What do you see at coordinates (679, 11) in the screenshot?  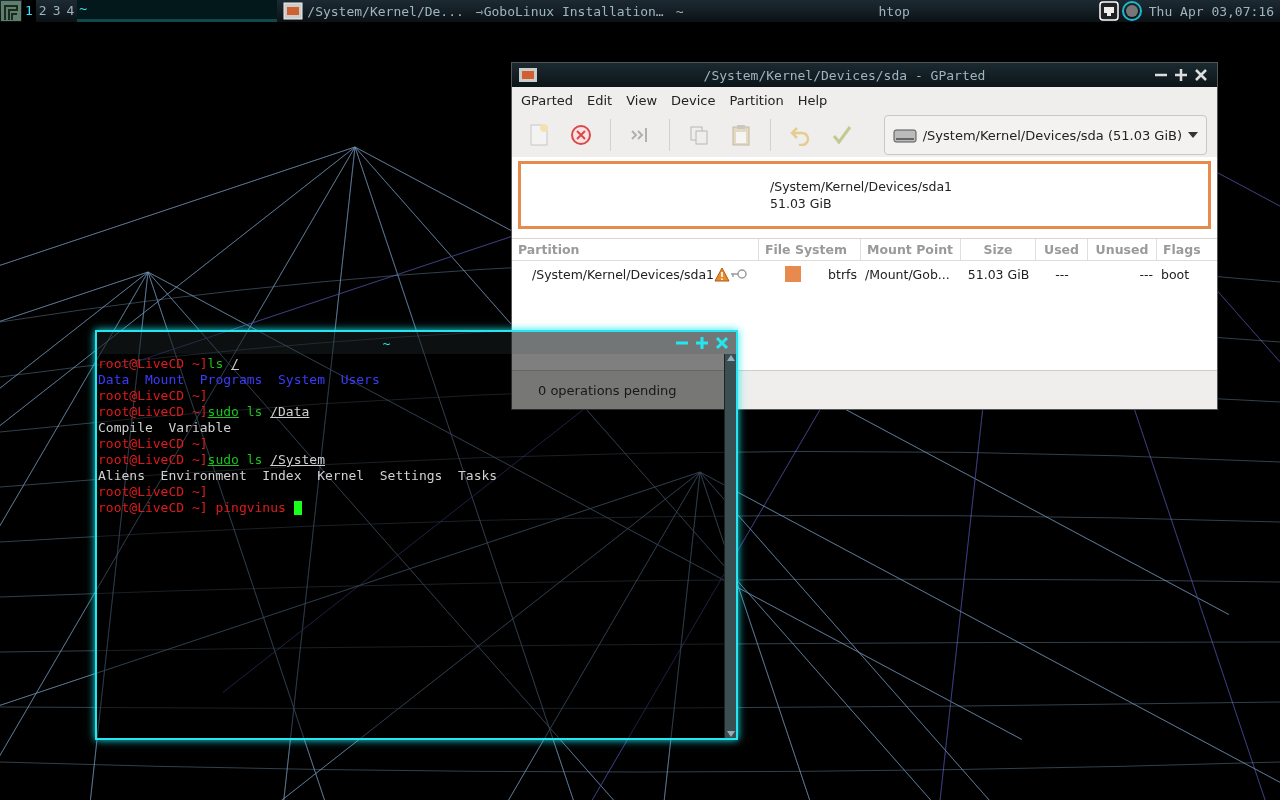 I see `task-button: ~` at bounding box center [679, 11].